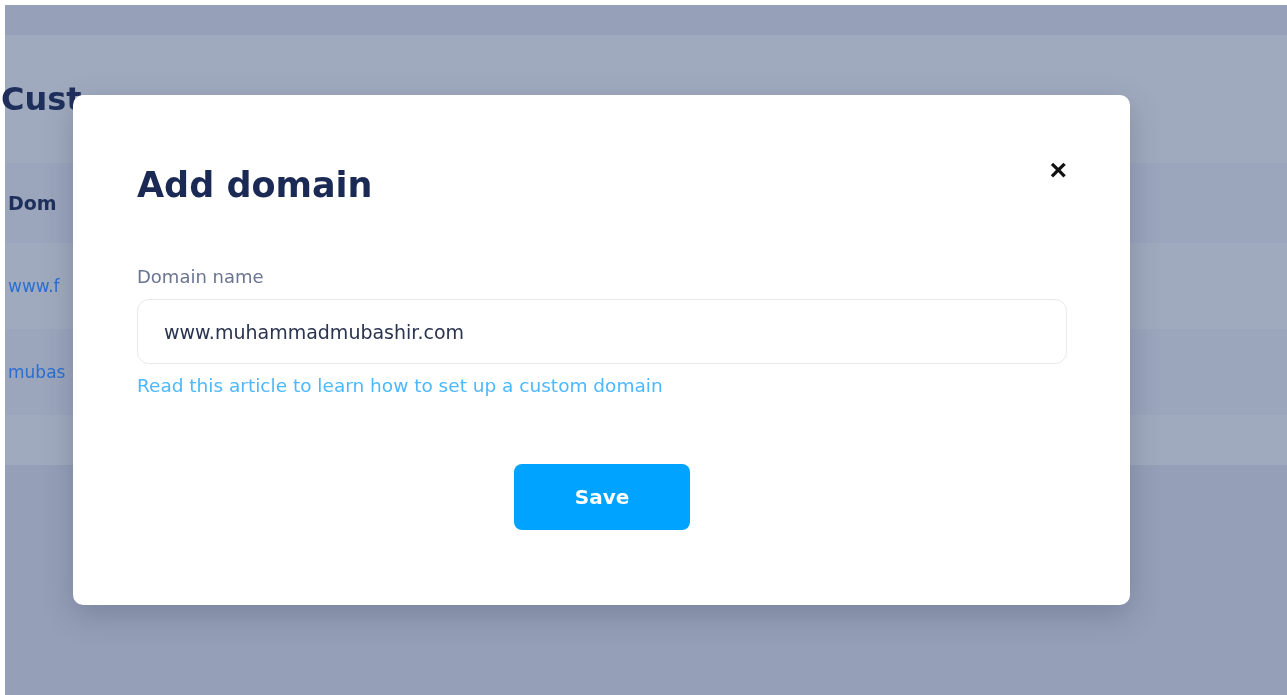 This screenshot has height=695, width=1287. Describe the element at coordinates (201, 277) in the screenshot. I see `field-label: Domain name` at that location.